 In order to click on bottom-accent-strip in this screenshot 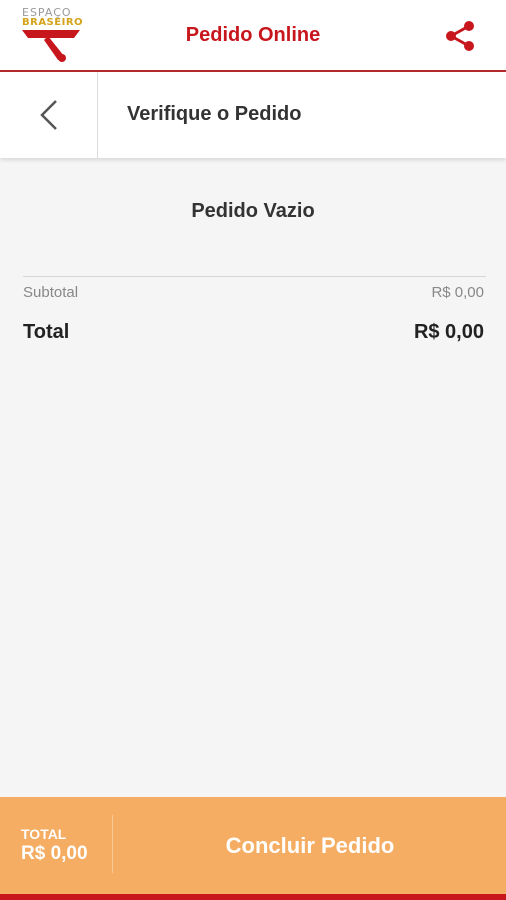, I will do `click(253, 897)`.